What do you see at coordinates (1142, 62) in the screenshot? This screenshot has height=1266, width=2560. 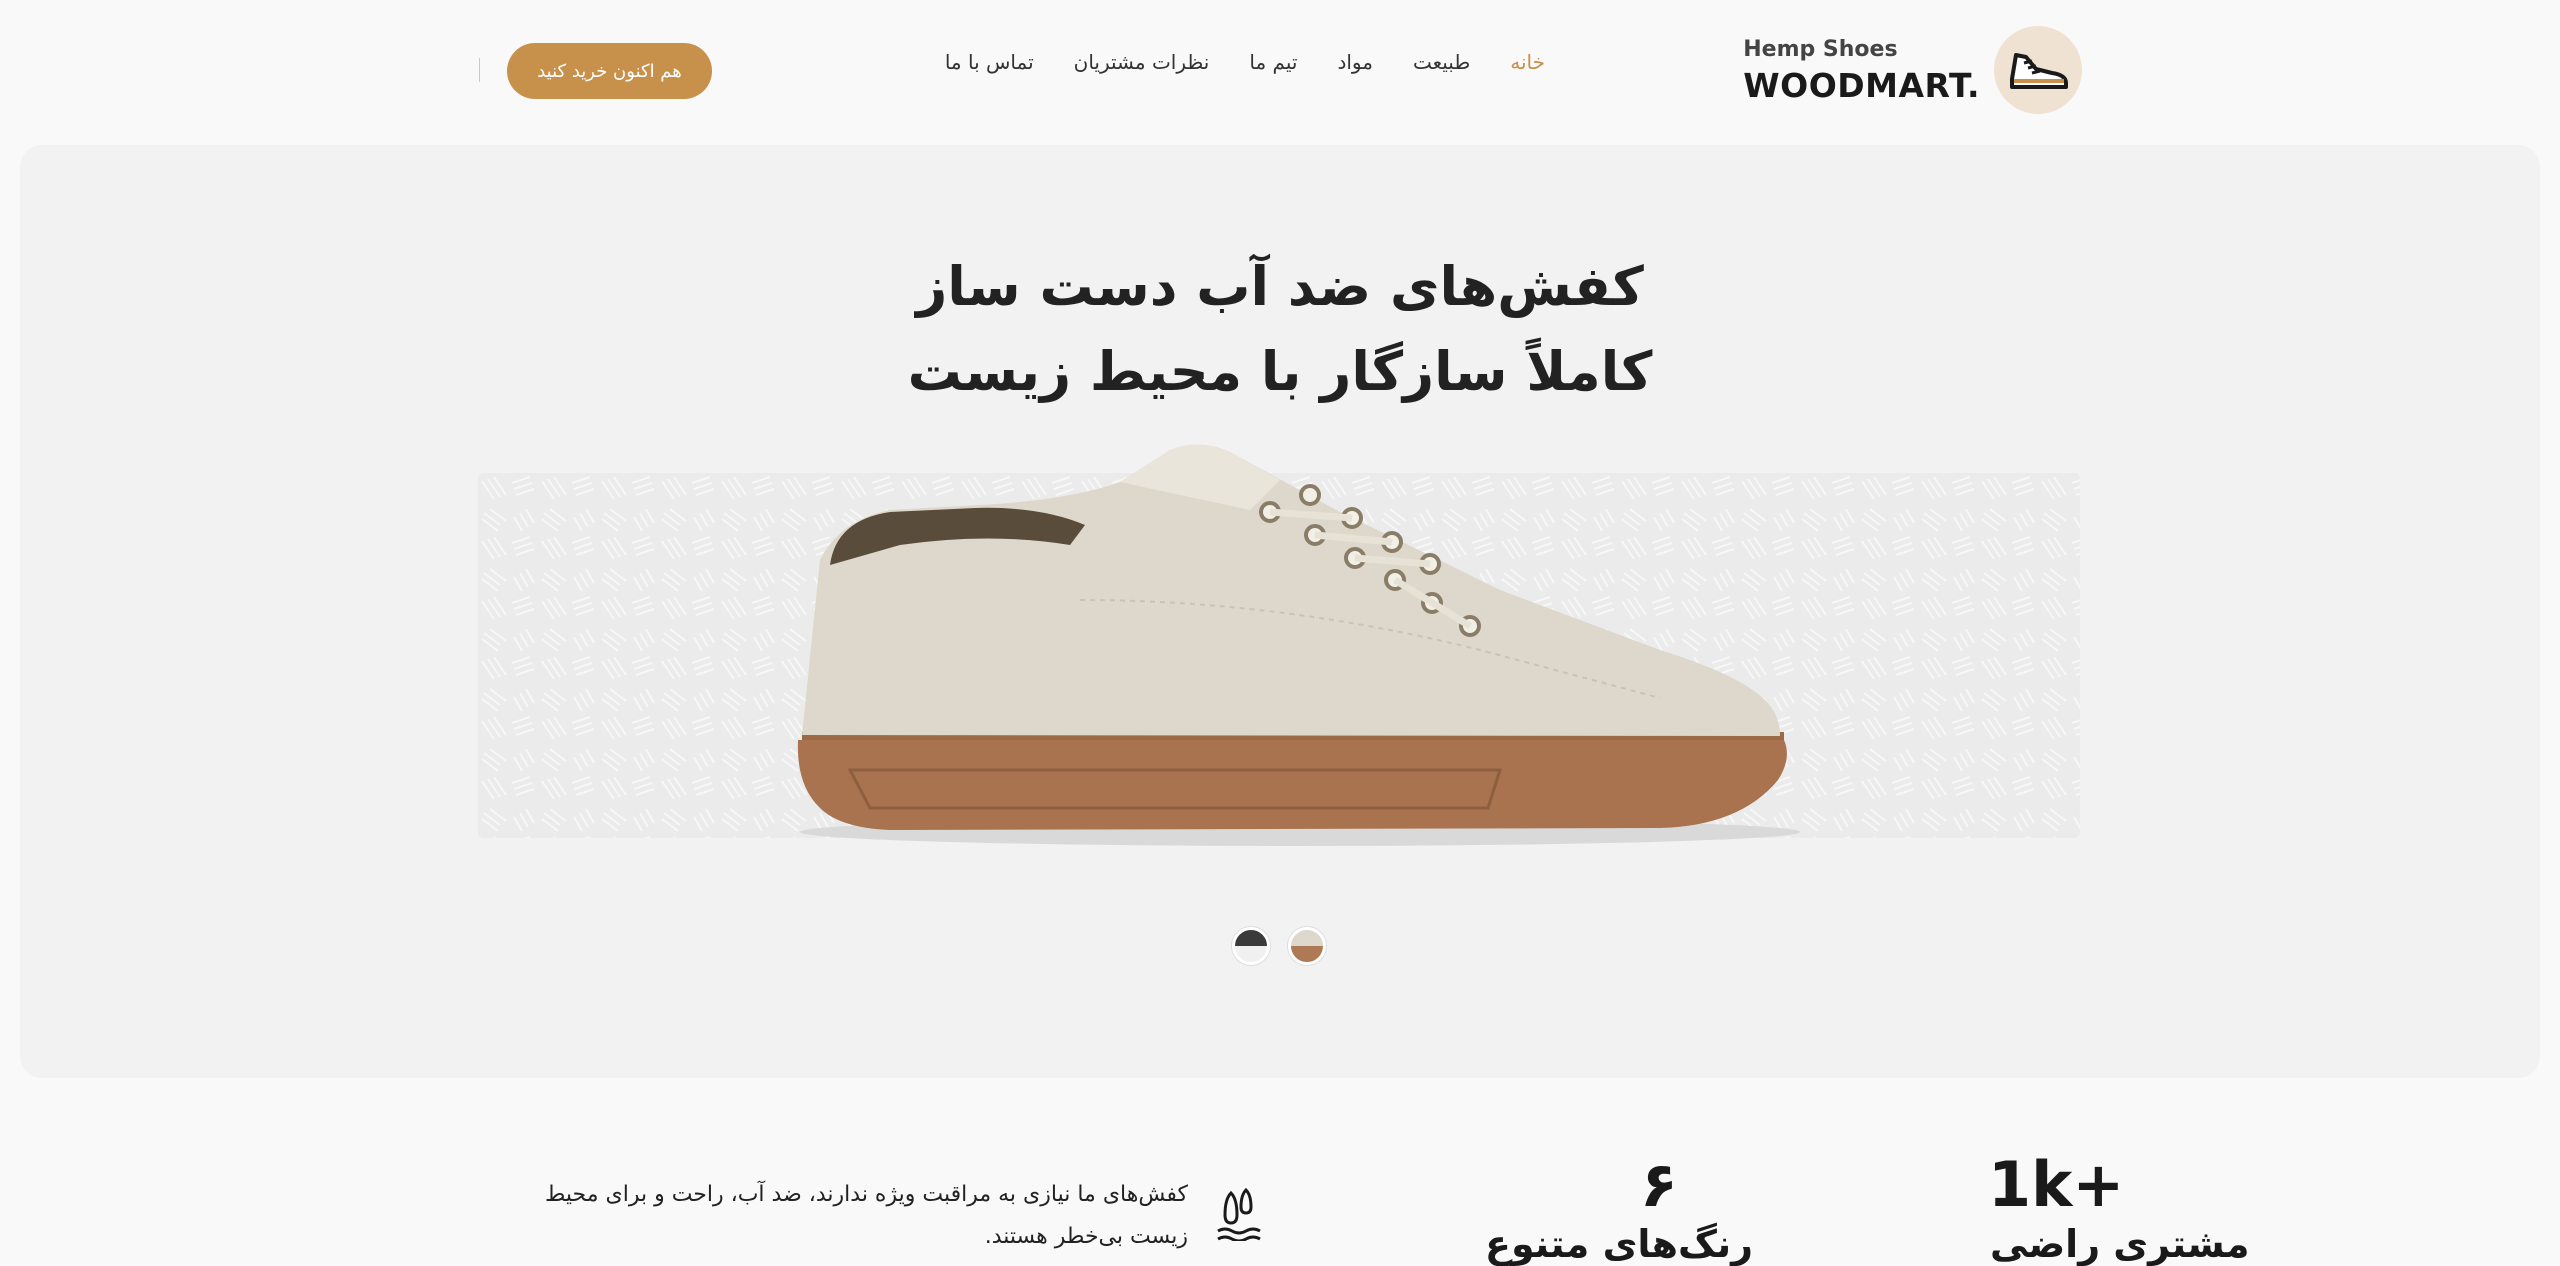 I see `nav-testimonials: نظرات مشتریان` at bounding box center [1142, 62].